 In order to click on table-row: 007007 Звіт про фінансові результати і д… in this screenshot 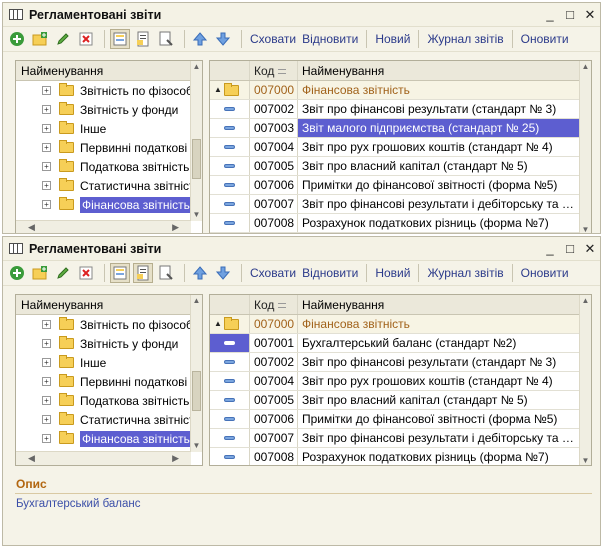, I will do `click(400, 204)`.